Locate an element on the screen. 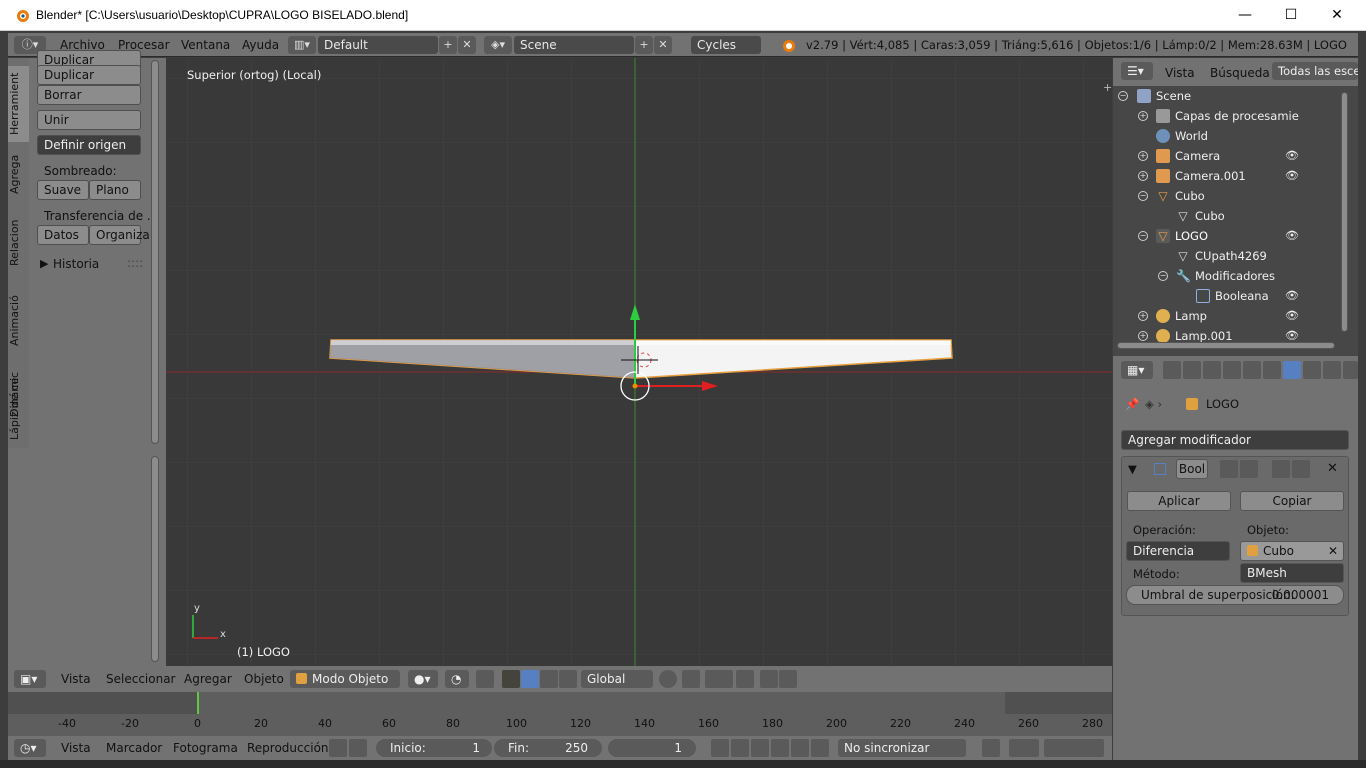 This screenshot has height=768, width=1366. scale-manipulator-icon is located at coordinates (549, 679).